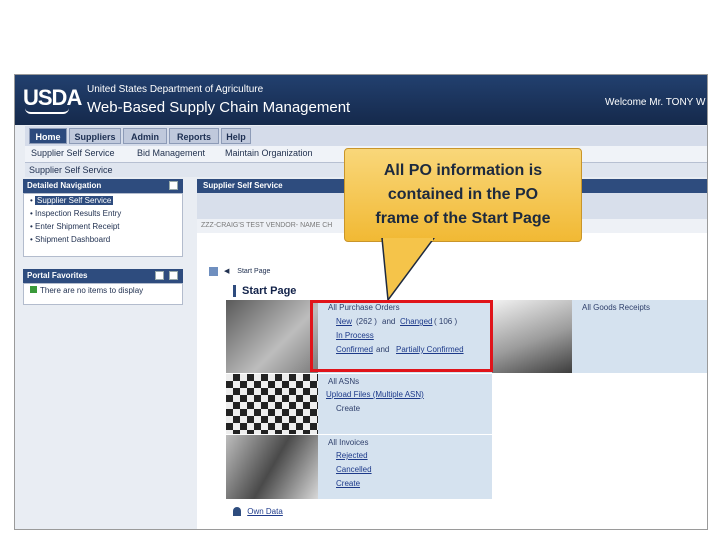 The height and width of the screenshot is (540, 720). What do you see at coordinates (213, 271) in the screenshot?
I see `page-icon` at bounding box center [213, 271].